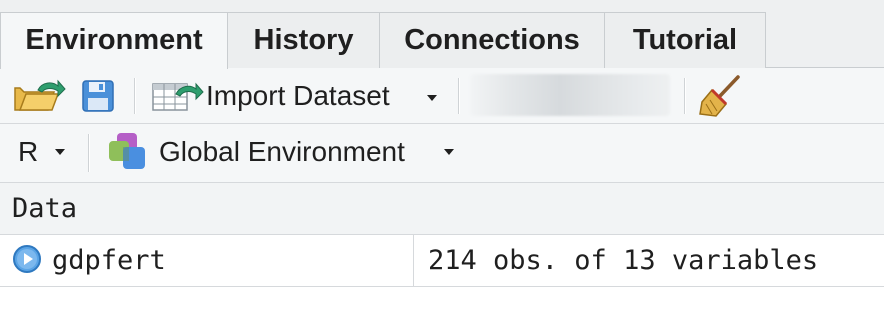 The width and height of the screenshot is (884, 312). I want to click on tab-environment: Environment, so click(114, 40).